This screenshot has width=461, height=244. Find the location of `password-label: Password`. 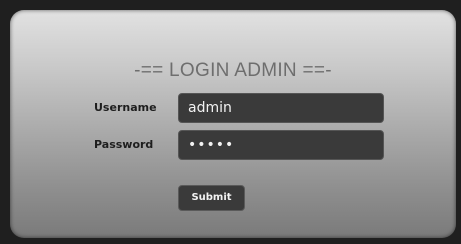

password-label: Password is located at coordinates (124, 144).